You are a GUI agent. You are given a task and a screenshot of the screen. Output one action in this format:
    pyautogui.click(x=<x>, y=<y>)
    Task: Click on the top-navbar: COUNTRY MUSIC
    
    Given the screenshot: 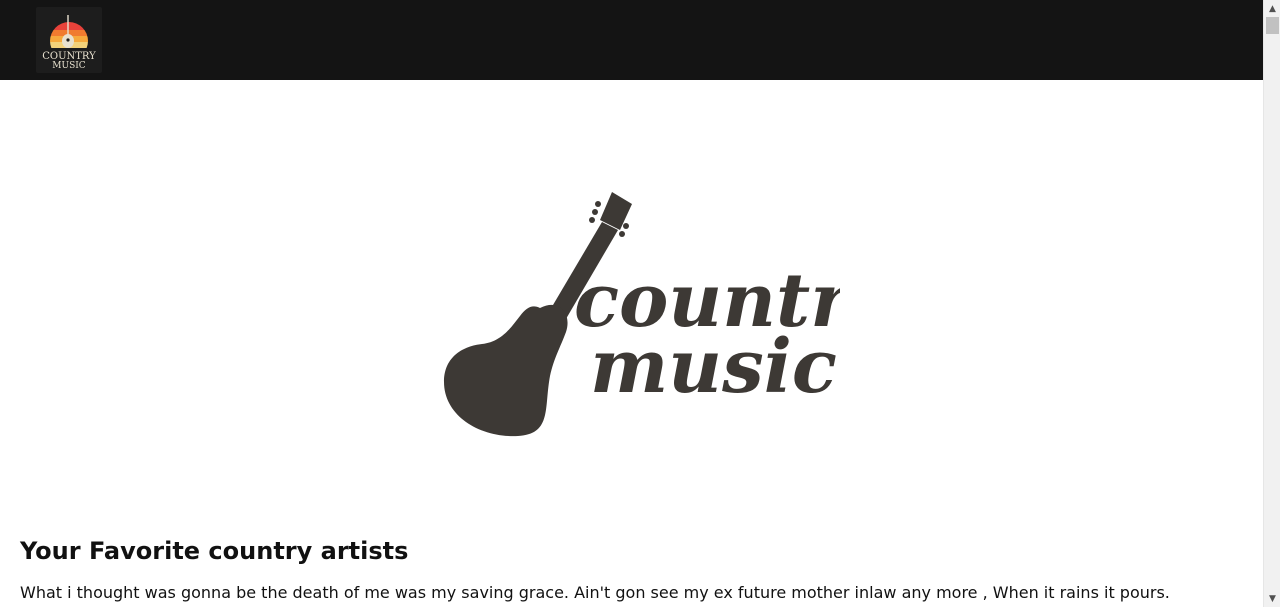 What is the action you would take?
    pyautogui.click(x=631, y=40)
    